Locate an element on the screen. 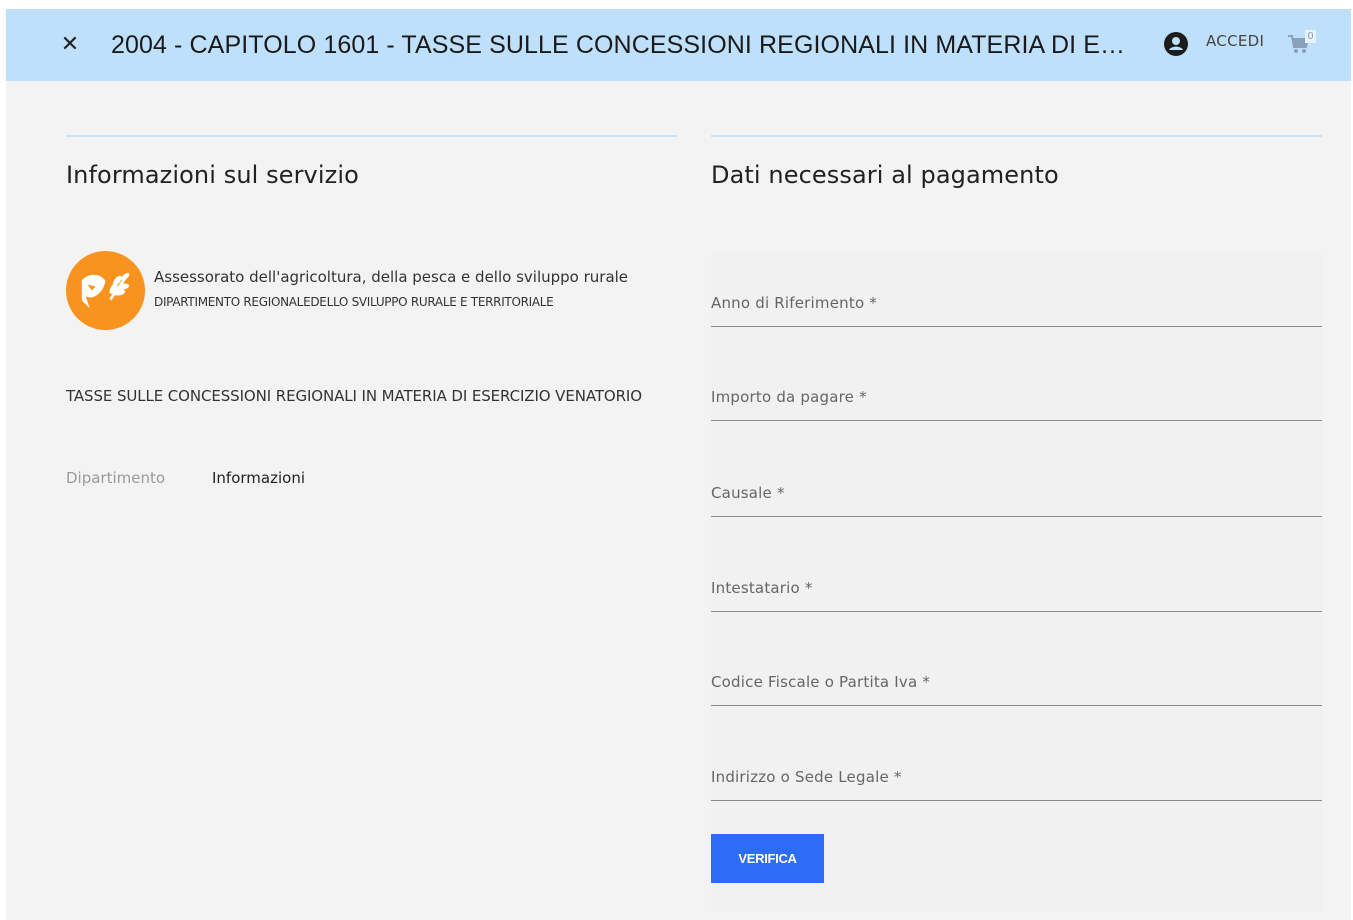  field-label: Codice Fiscale o Partita Iva * is located at coordinates (821, 682).